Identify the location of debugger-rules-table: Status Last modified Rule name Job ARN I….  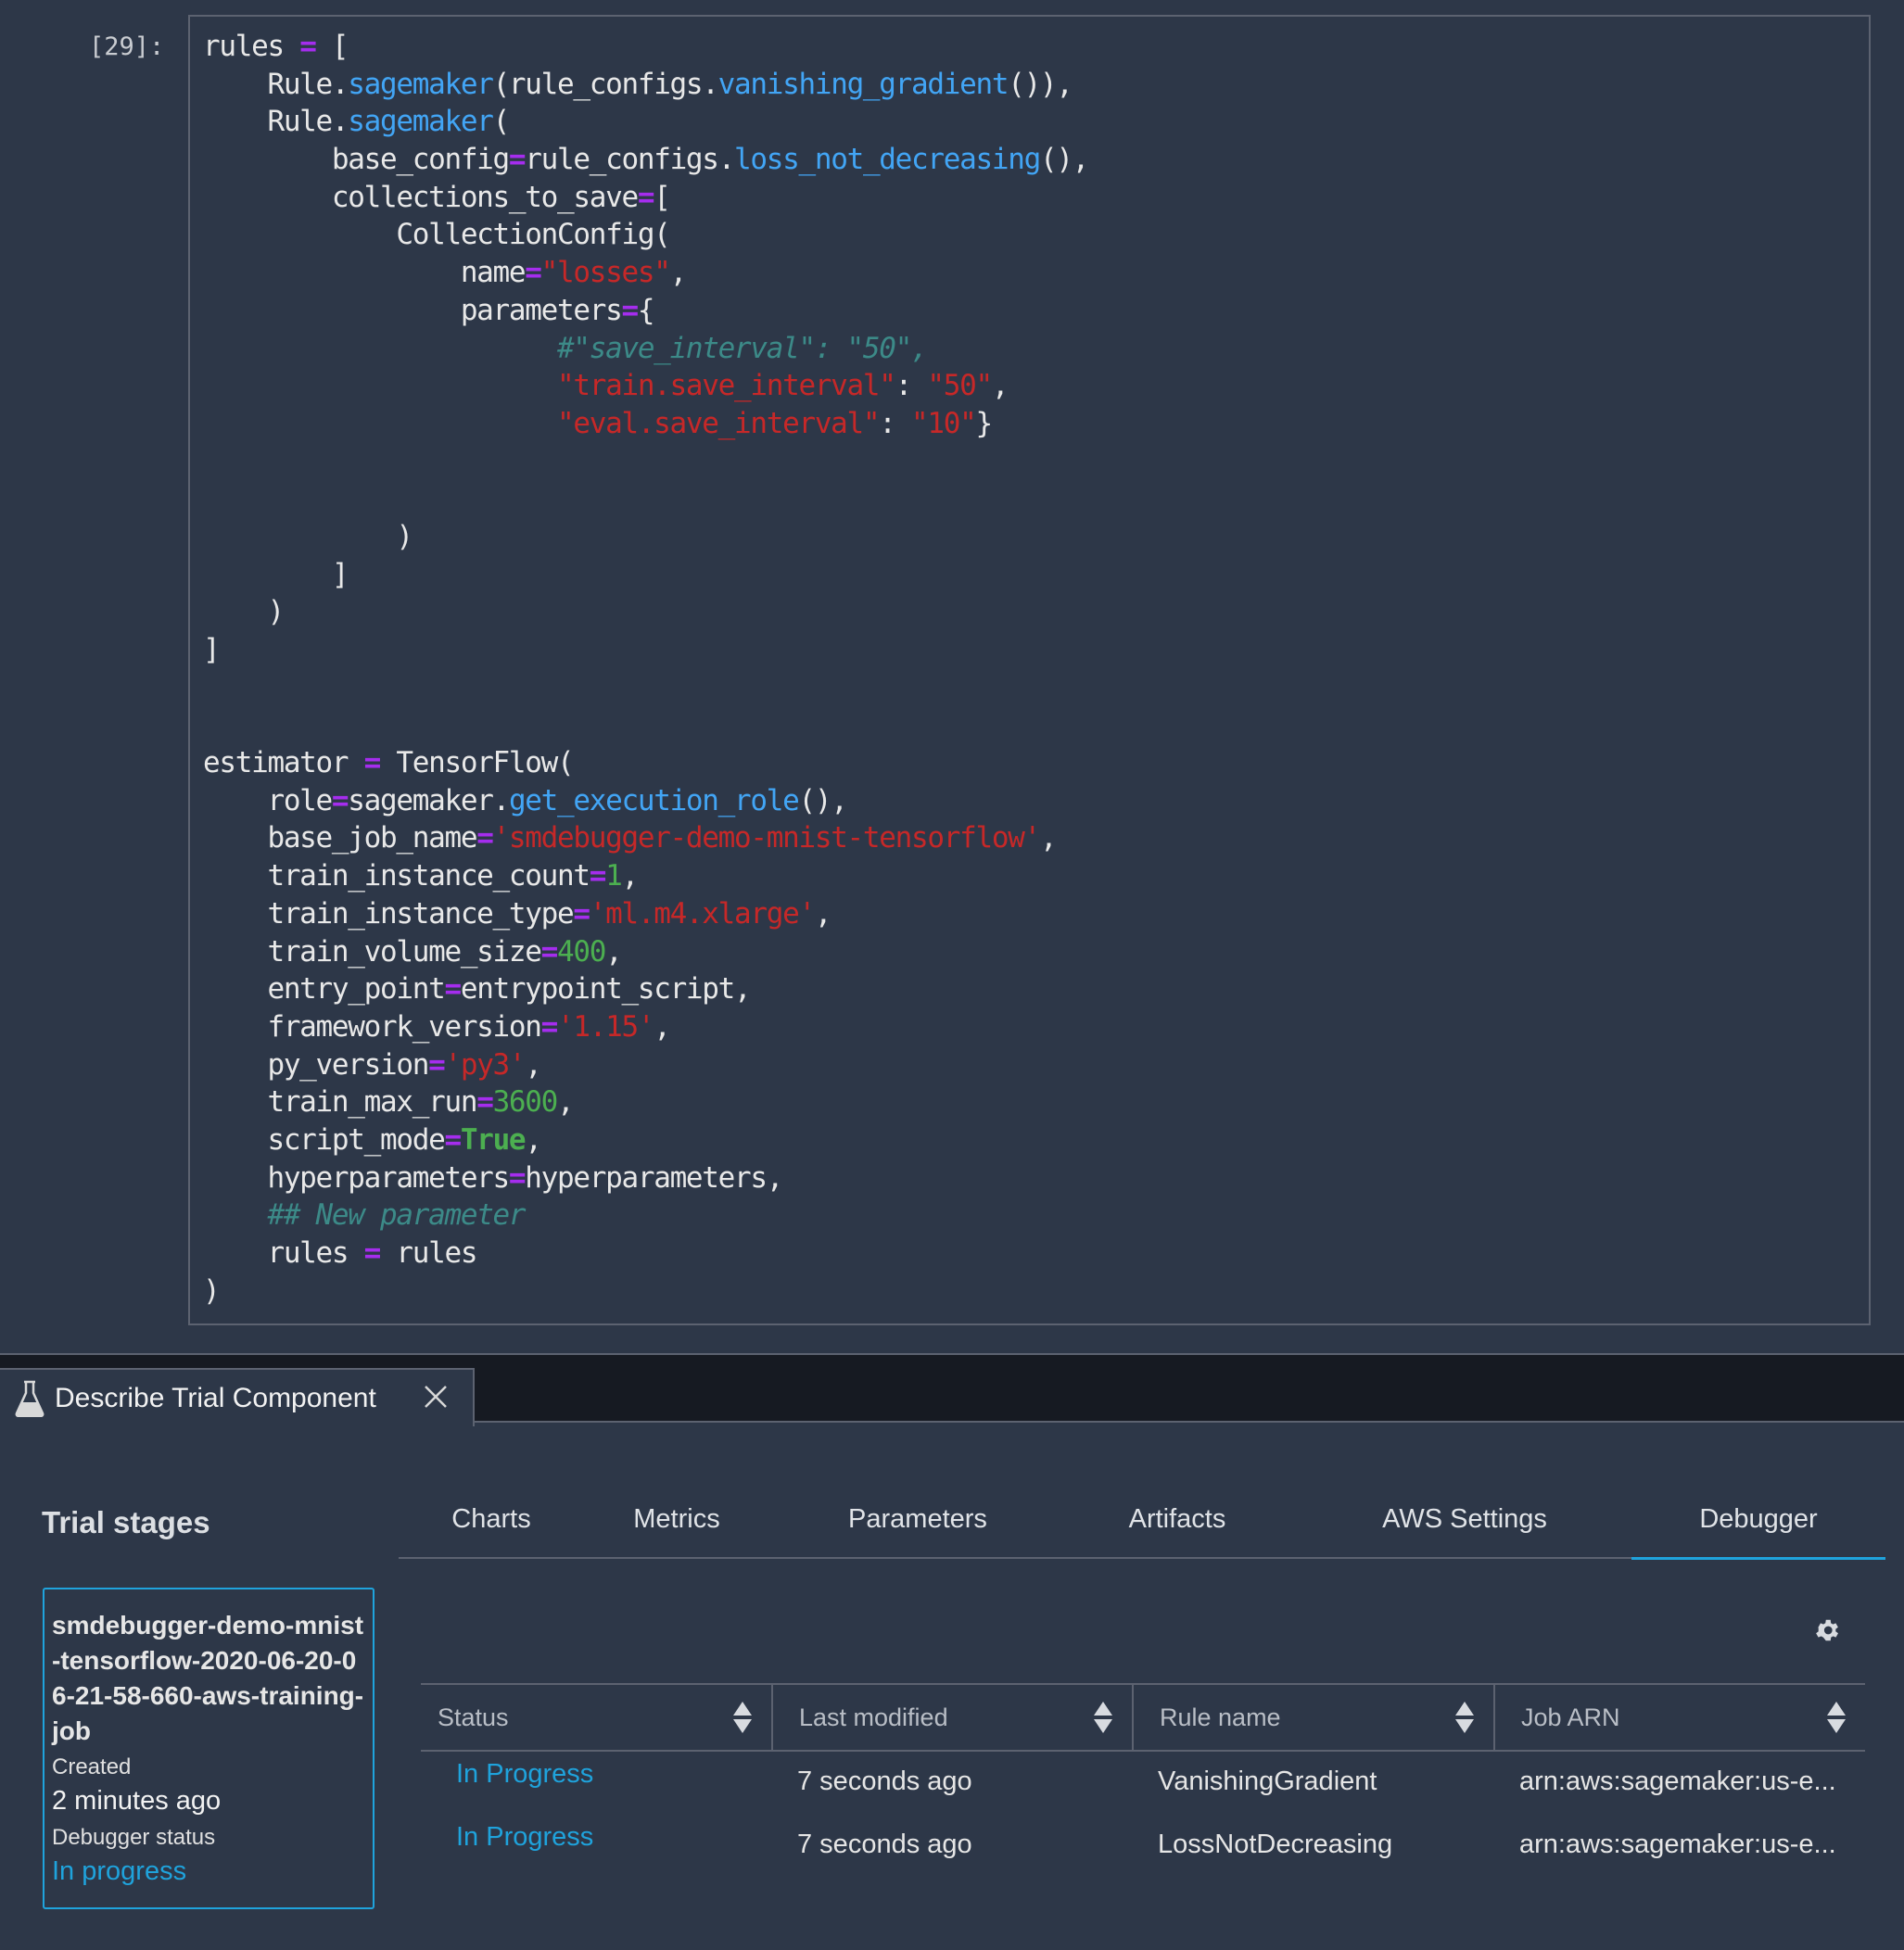
(1143, 1780).